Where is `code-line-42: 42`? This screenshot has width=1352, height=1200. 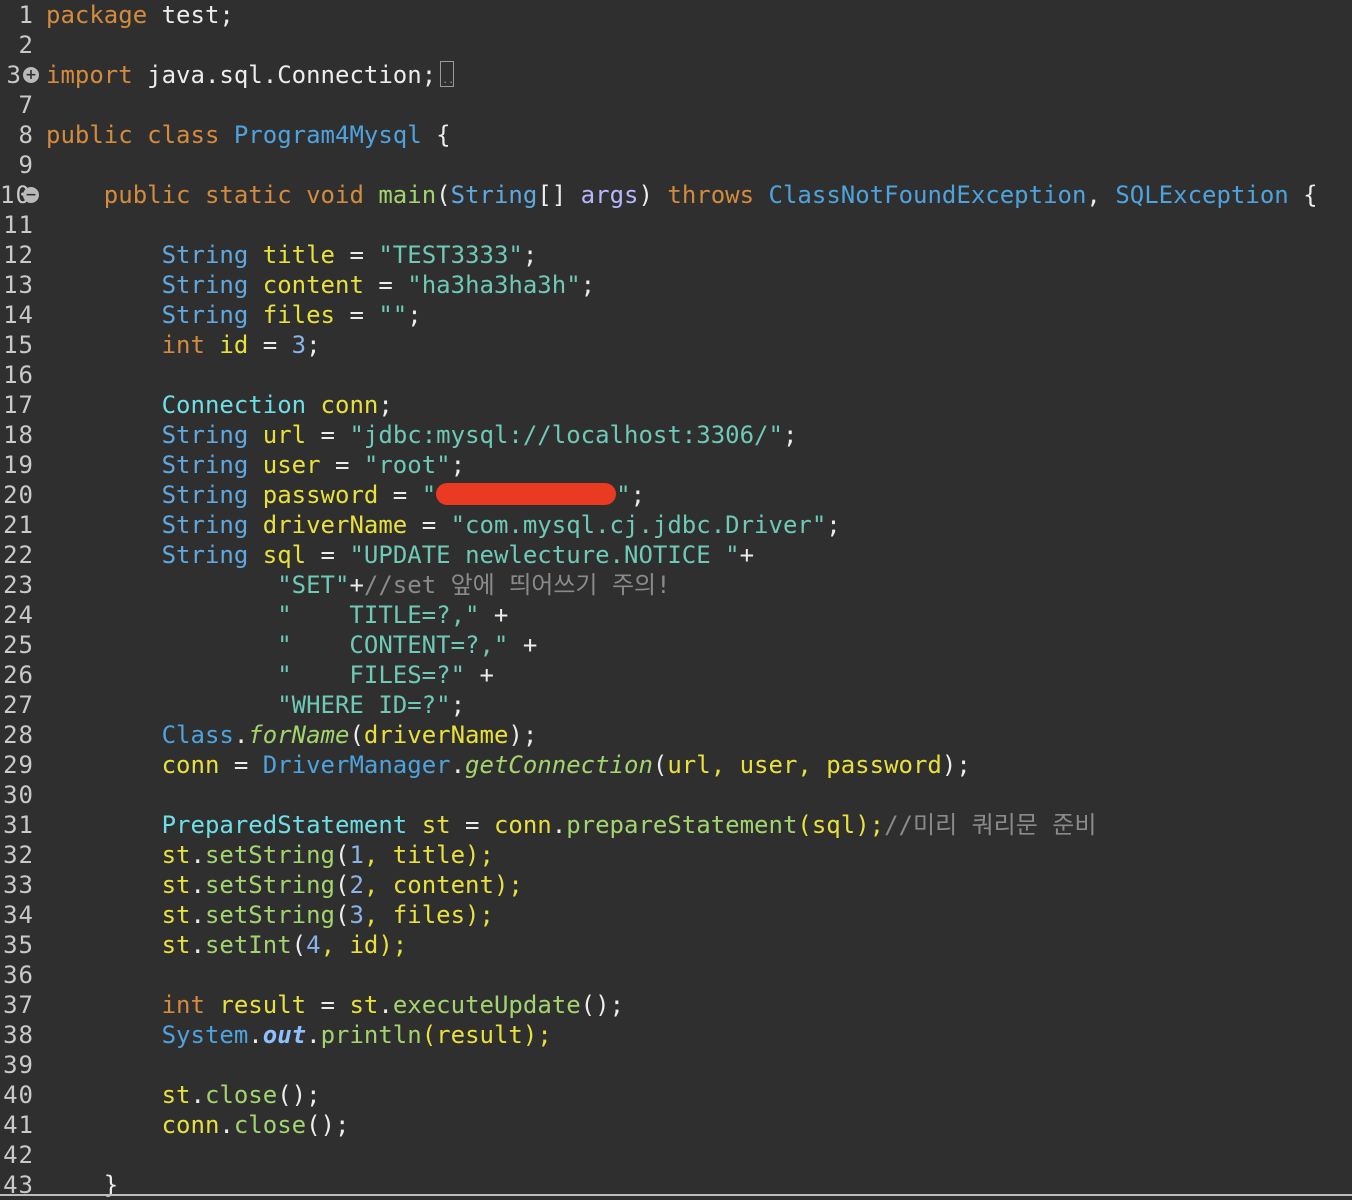 code-line-42: 42 is located at coordinates (676, 1155).